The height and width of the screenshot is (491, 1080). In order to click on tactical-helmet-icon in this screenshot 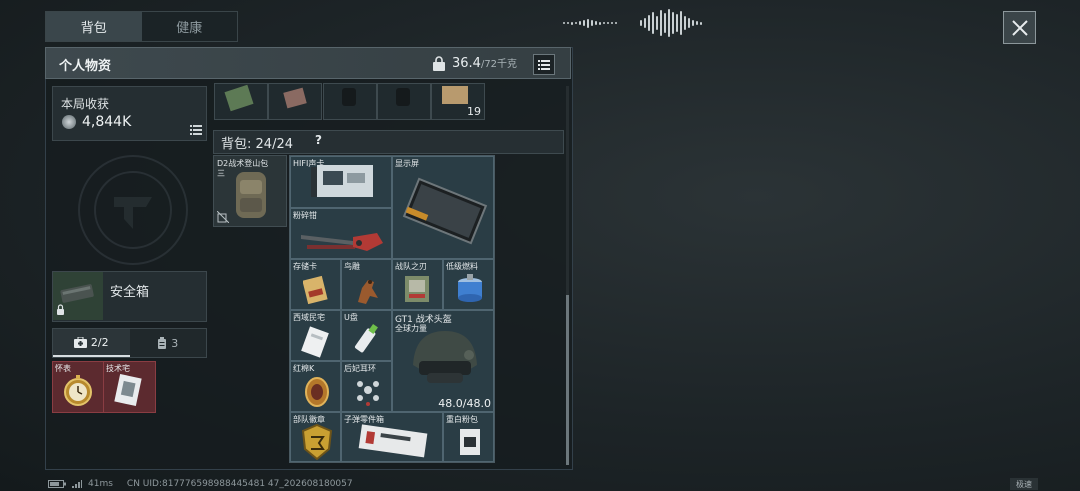, I will do `click(445, 357)`.